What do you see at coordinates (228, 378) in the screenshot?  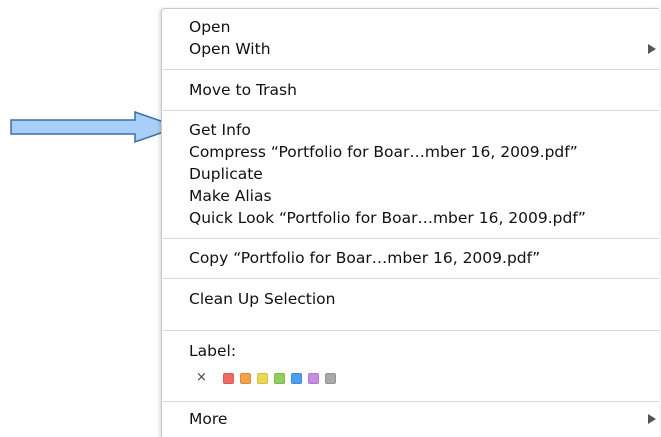 I see `label-red-swatch` at bounding box center [228, 378].